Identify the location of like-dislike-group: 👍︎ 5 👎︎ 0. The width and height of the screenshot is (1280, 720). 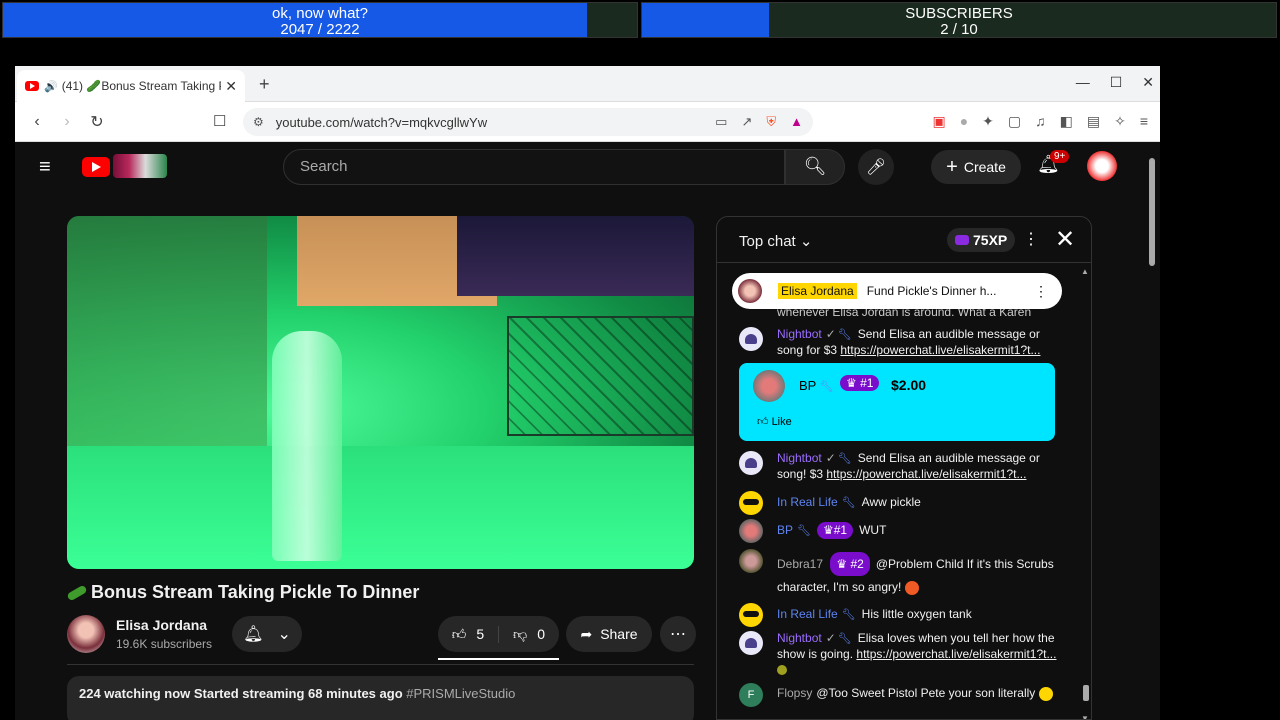
(498, 634).